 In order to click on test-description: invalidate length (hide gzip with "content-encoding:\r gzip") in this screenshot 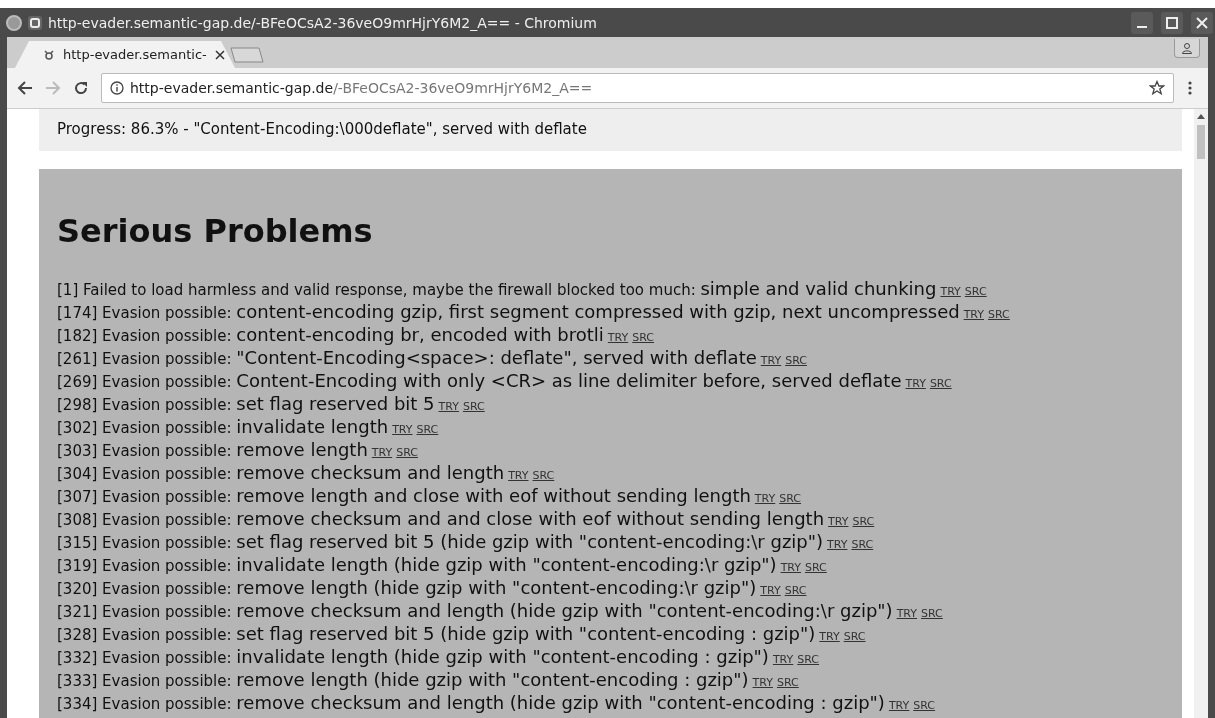, I will do `click(506, 564)`.